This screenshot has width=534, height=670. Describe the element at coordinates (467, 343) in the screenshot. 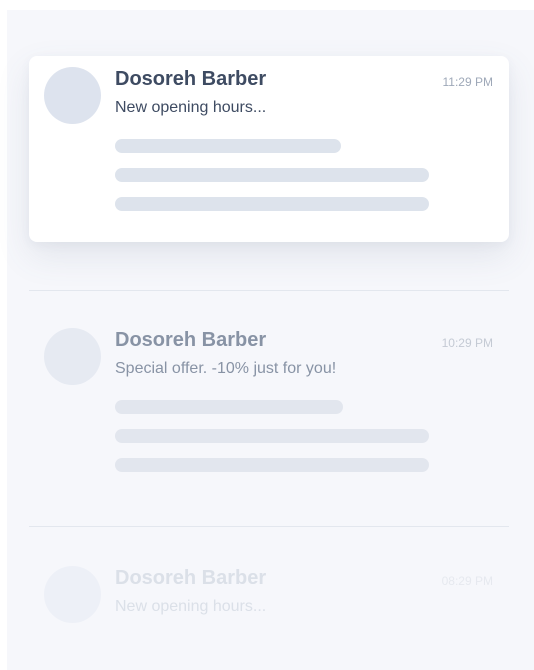

I see `timestamp: 10:29 PM` at that location.